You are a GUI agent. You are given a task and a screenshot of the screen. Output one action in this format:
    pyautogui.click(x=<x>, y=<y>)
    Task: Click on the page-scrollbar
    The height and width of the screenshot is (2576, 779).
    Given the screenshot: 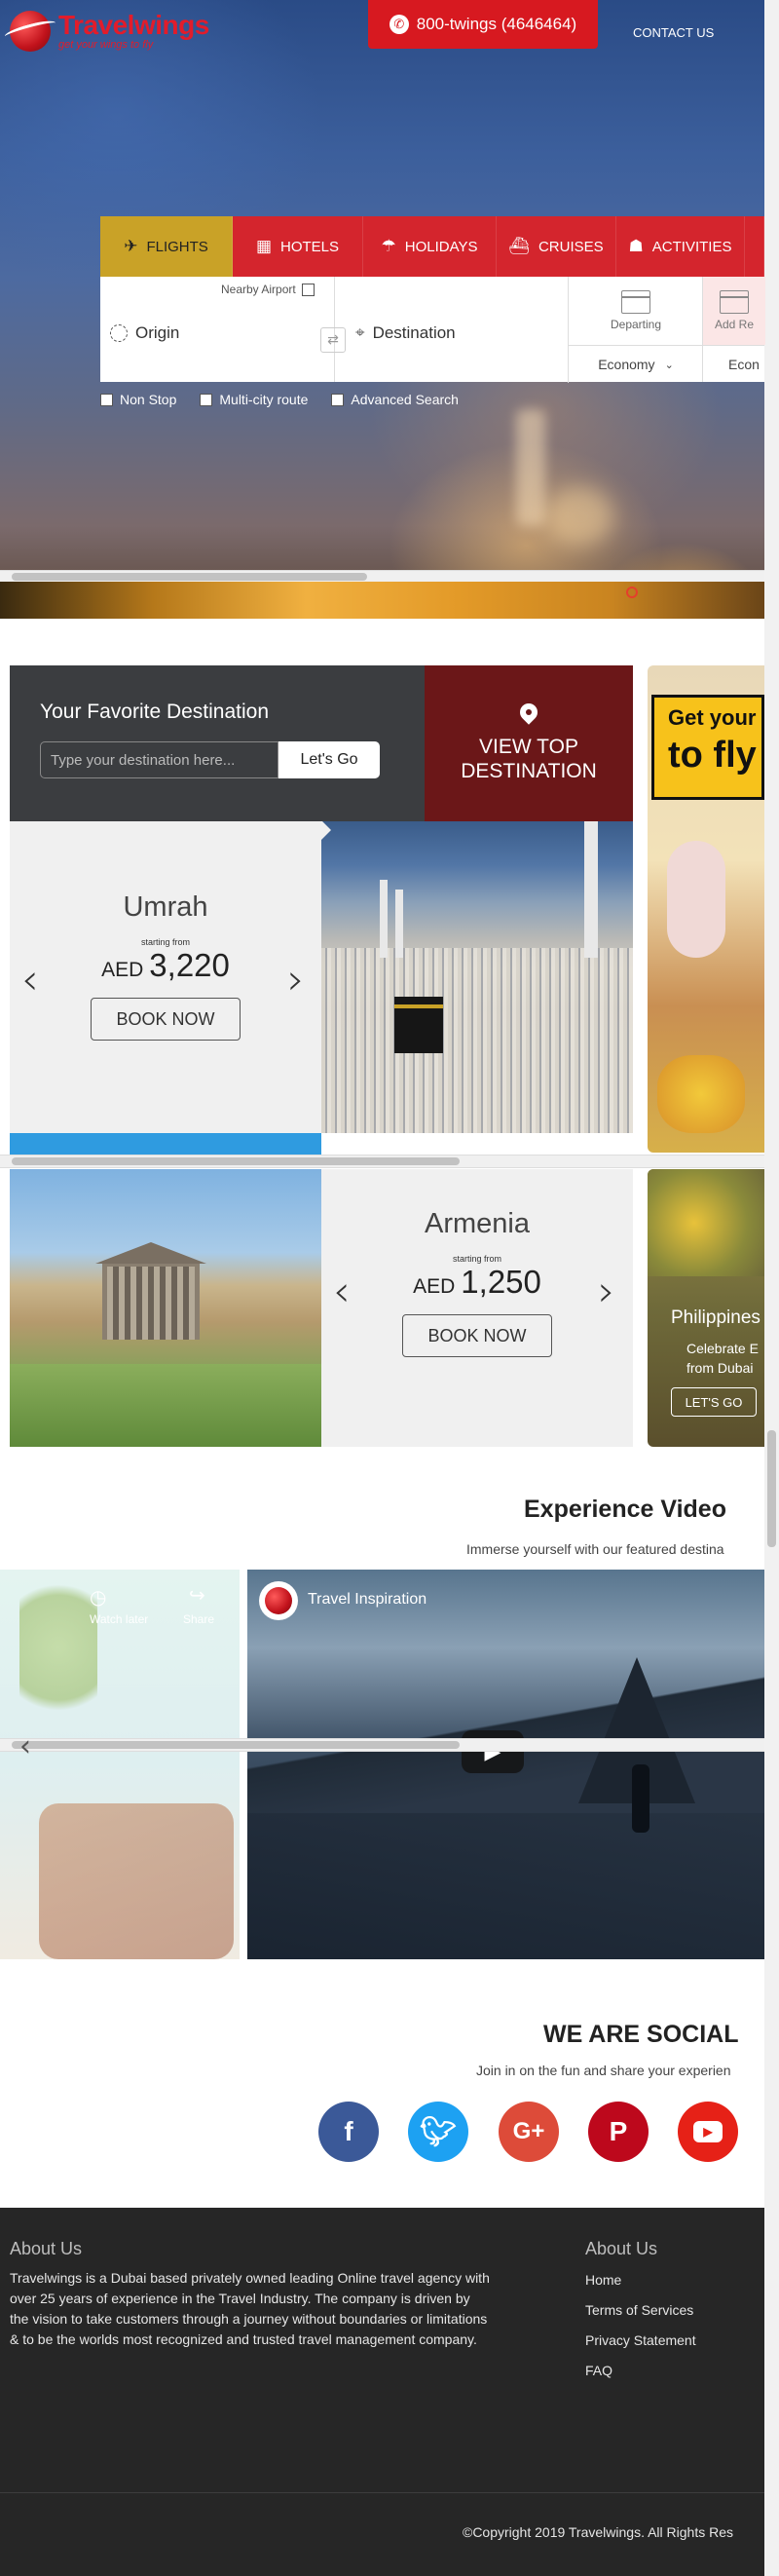 What is the action you would take?
    pyautogui.click(x=771, y=1288)
    